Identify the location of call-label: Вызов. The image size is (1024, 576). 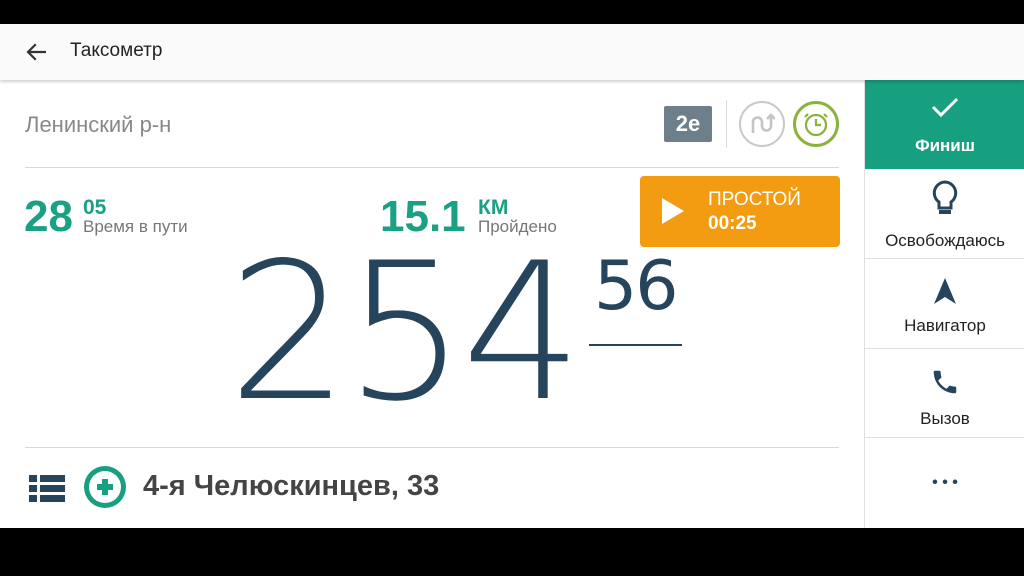
(945, 418).